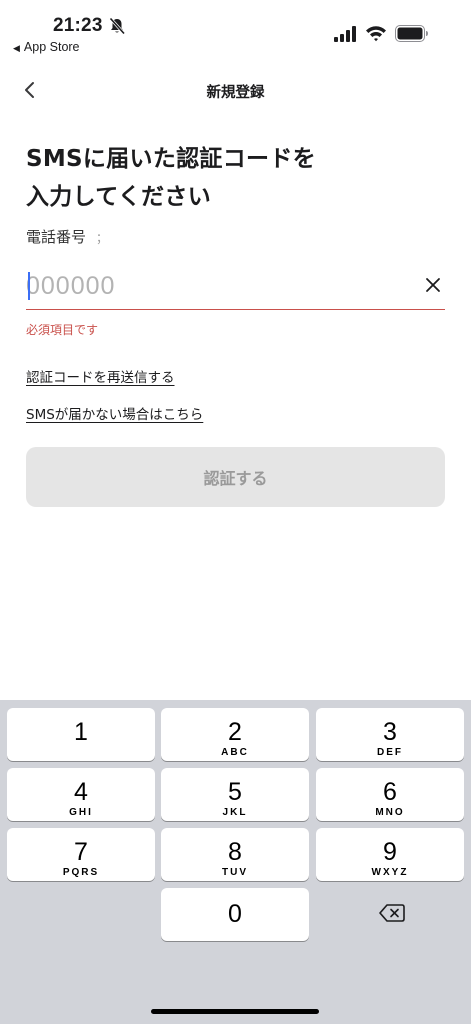  I want to click on key-digit: 3, so click(390, 732).